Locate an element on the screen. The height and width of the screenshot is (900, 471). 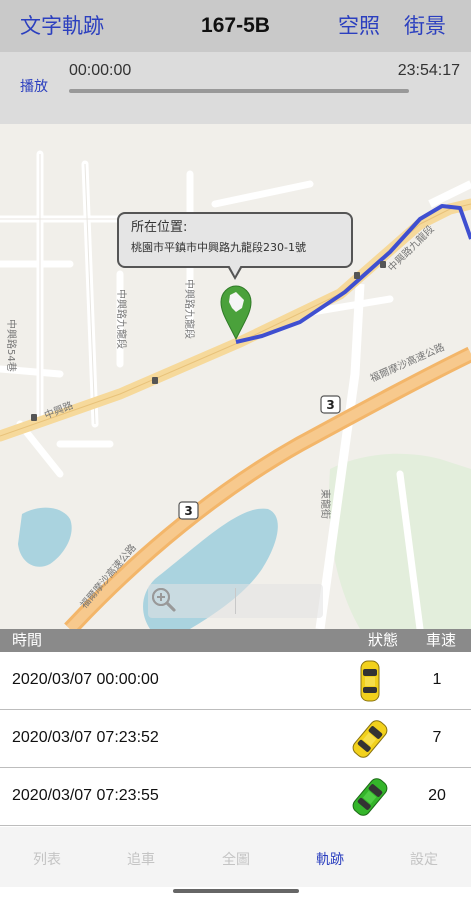
row-time: 2020/03/07 07:23:52 is located at coordinates (85, 737).